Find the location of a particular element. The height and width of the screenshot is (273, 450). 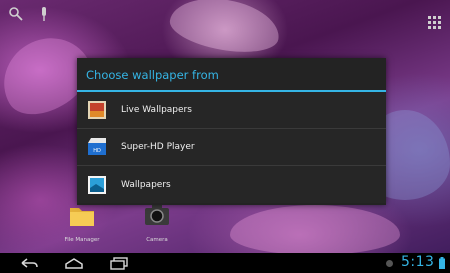

shortcut-label-file-manager: File Manager is located at coordinates (82, 240).